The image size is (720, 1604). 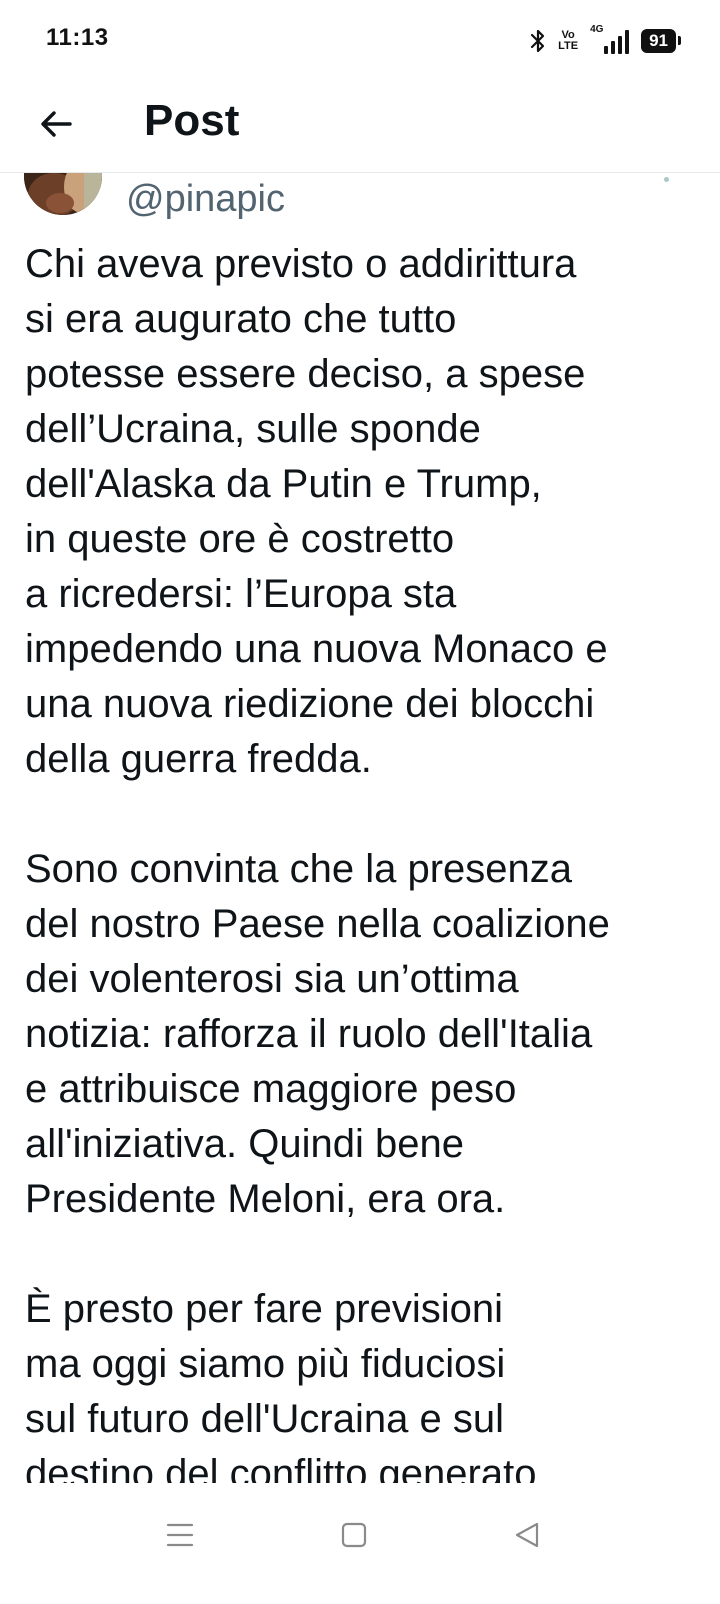 I want to click on menu-button, so click(x=180, y=1535).